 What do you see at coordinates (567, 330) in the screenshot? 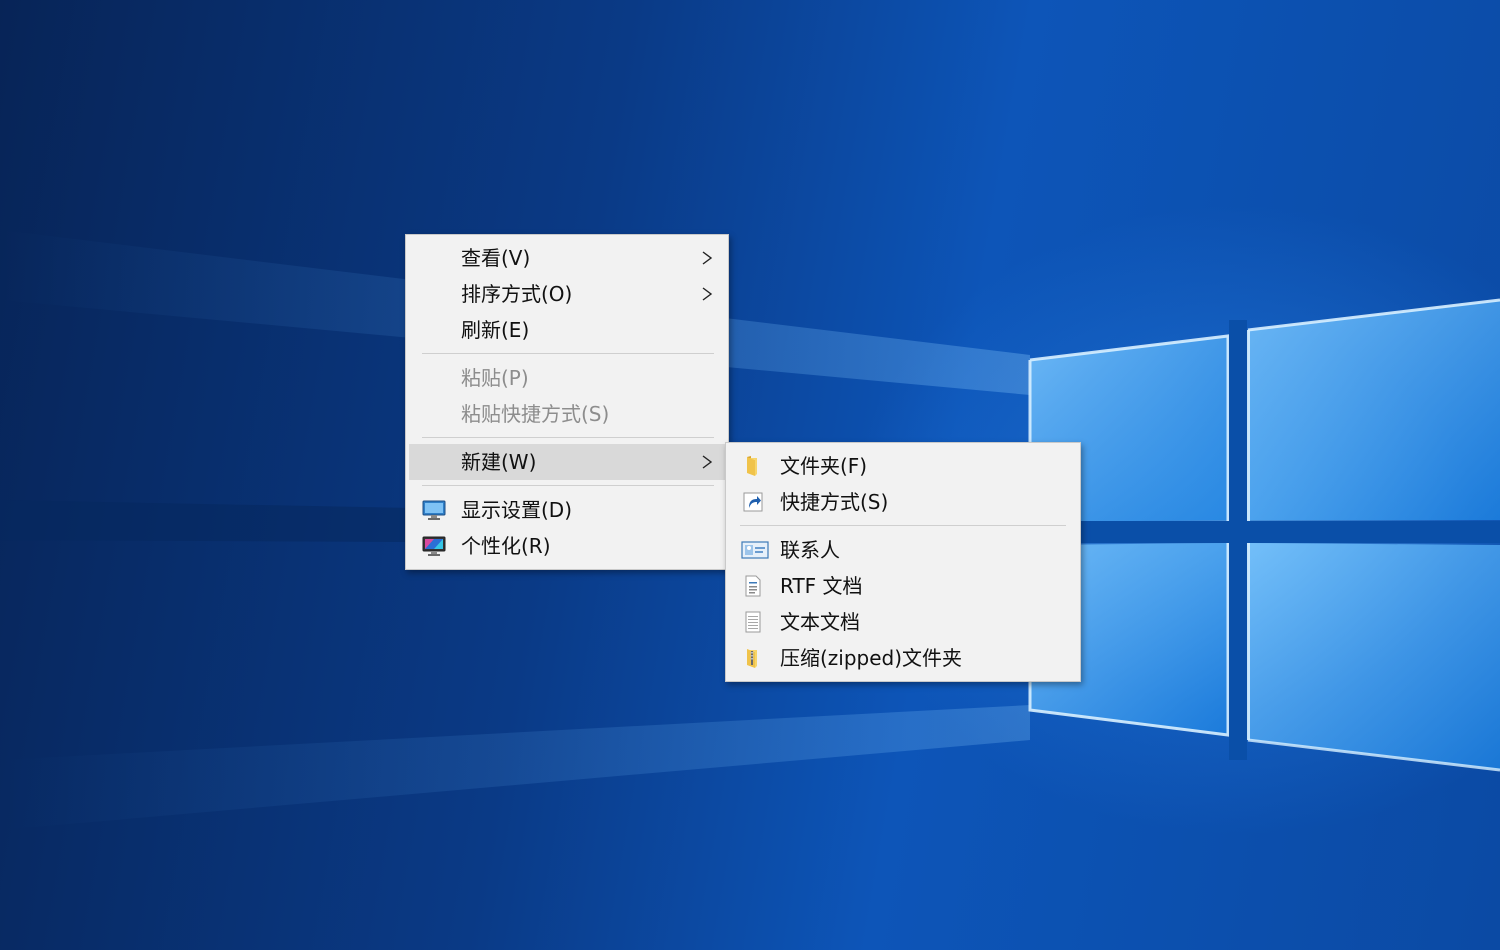
I see `menu-item-refresh: 刷新(E)` at bounding box center [567, 330].